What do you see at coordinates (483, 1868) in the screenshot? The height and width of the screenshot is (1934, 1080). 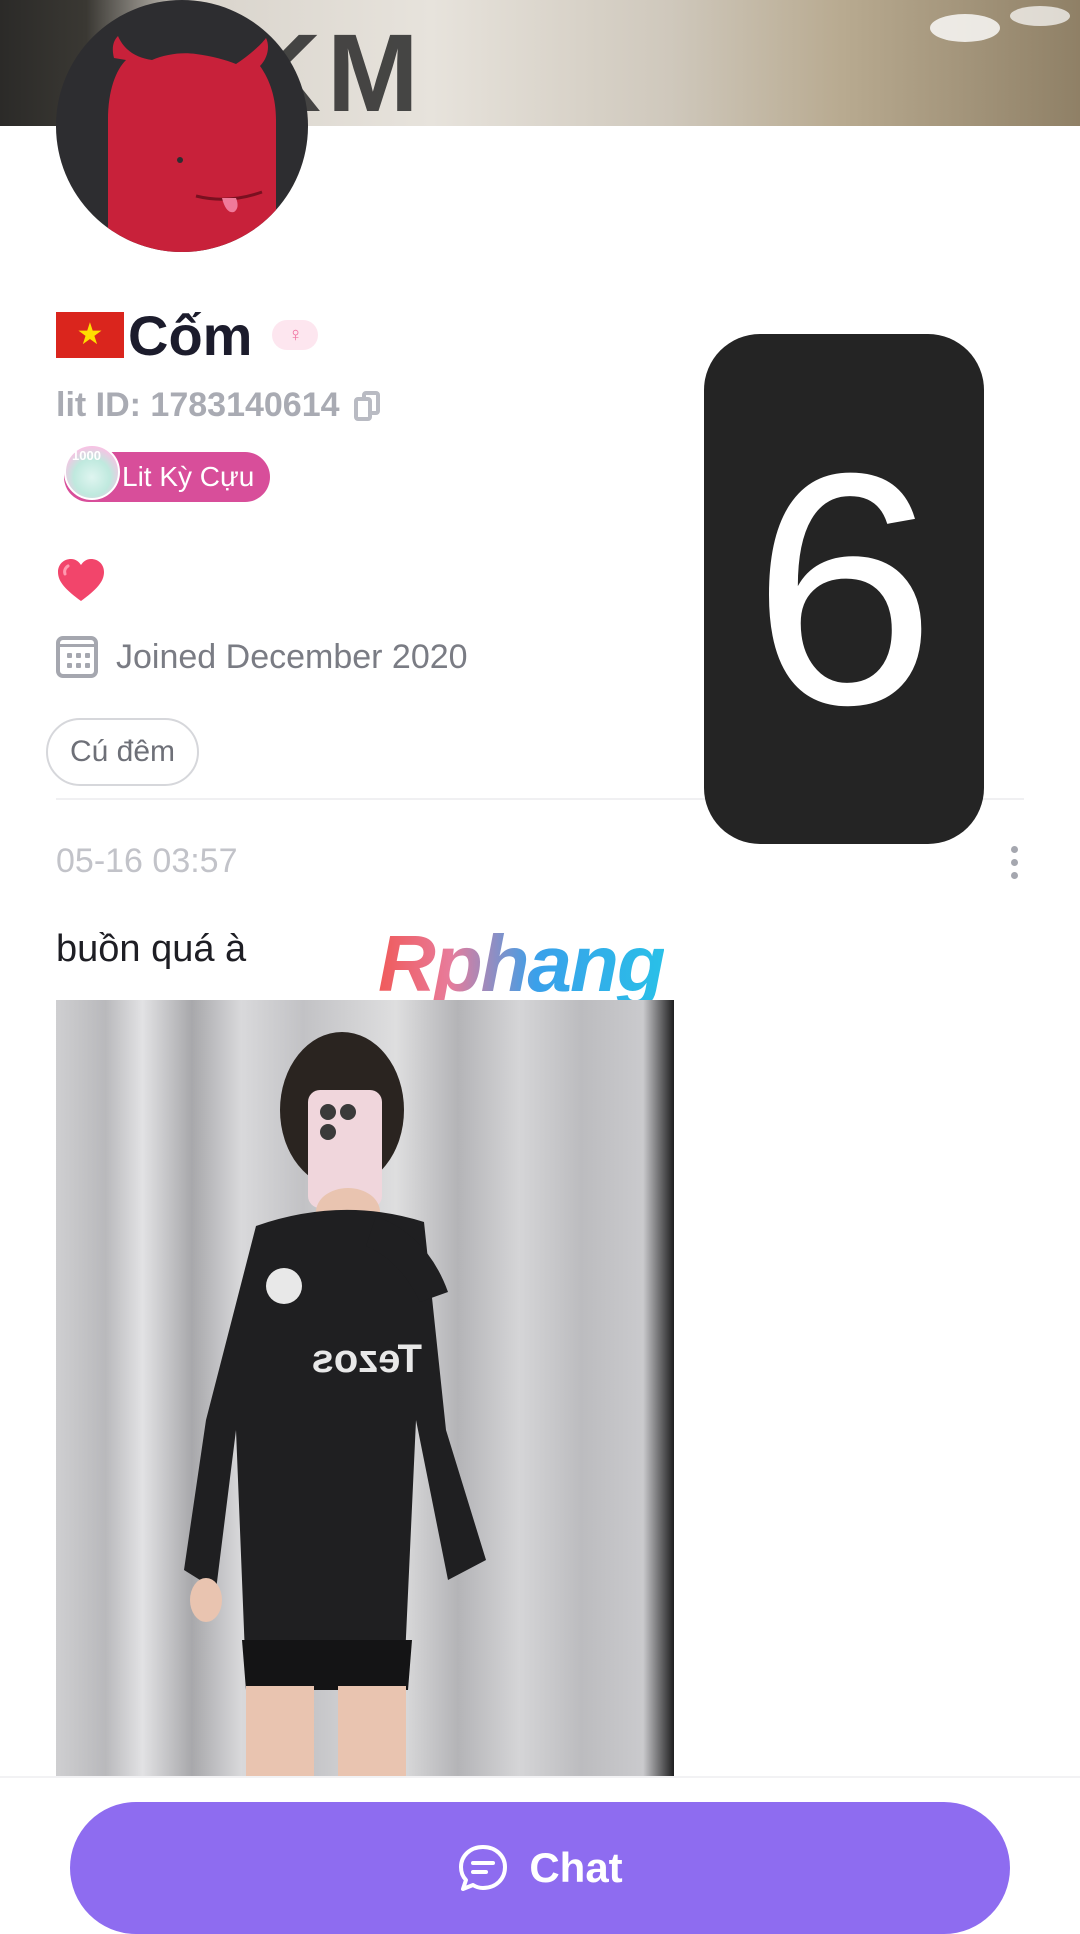 I see `chat-bubble-icon` at bounding box center [483, 1868].